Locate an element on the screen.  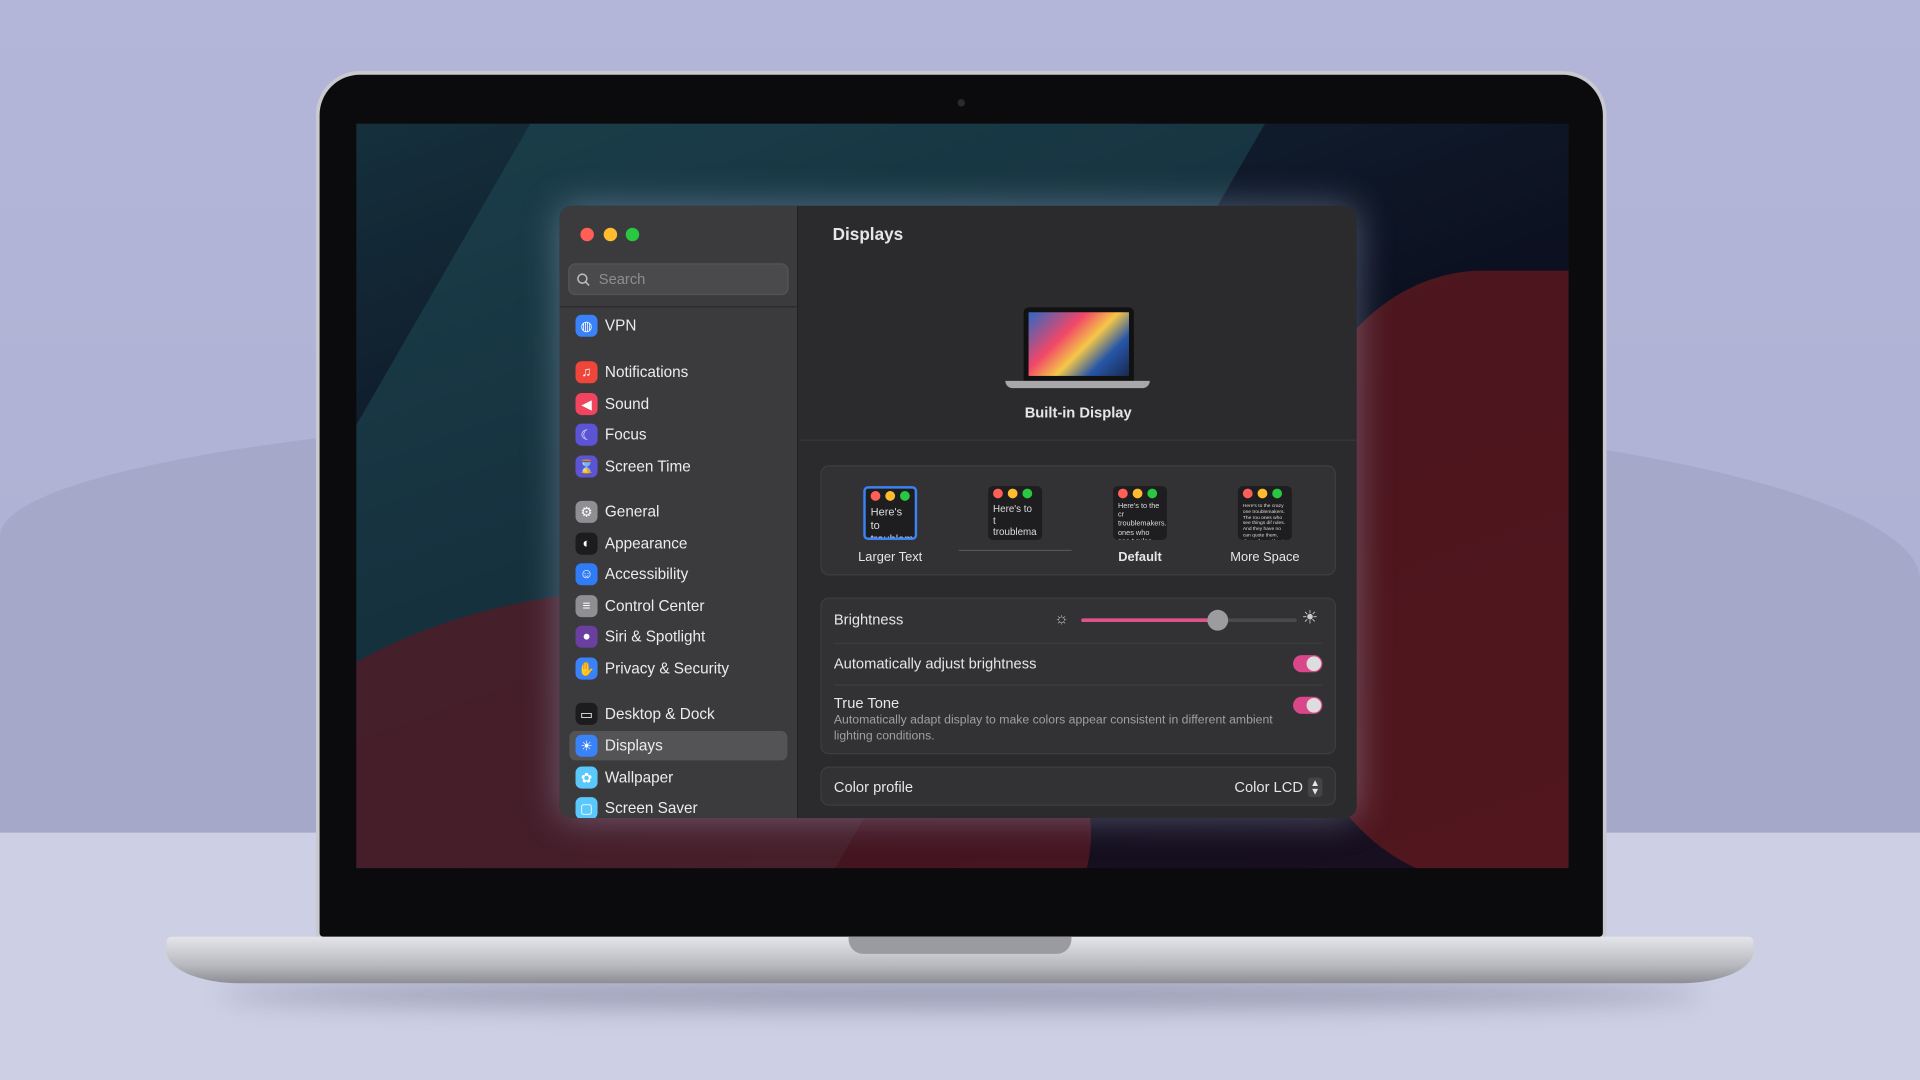
toggles-icon: ≡ is located at coordinates (586, 606).